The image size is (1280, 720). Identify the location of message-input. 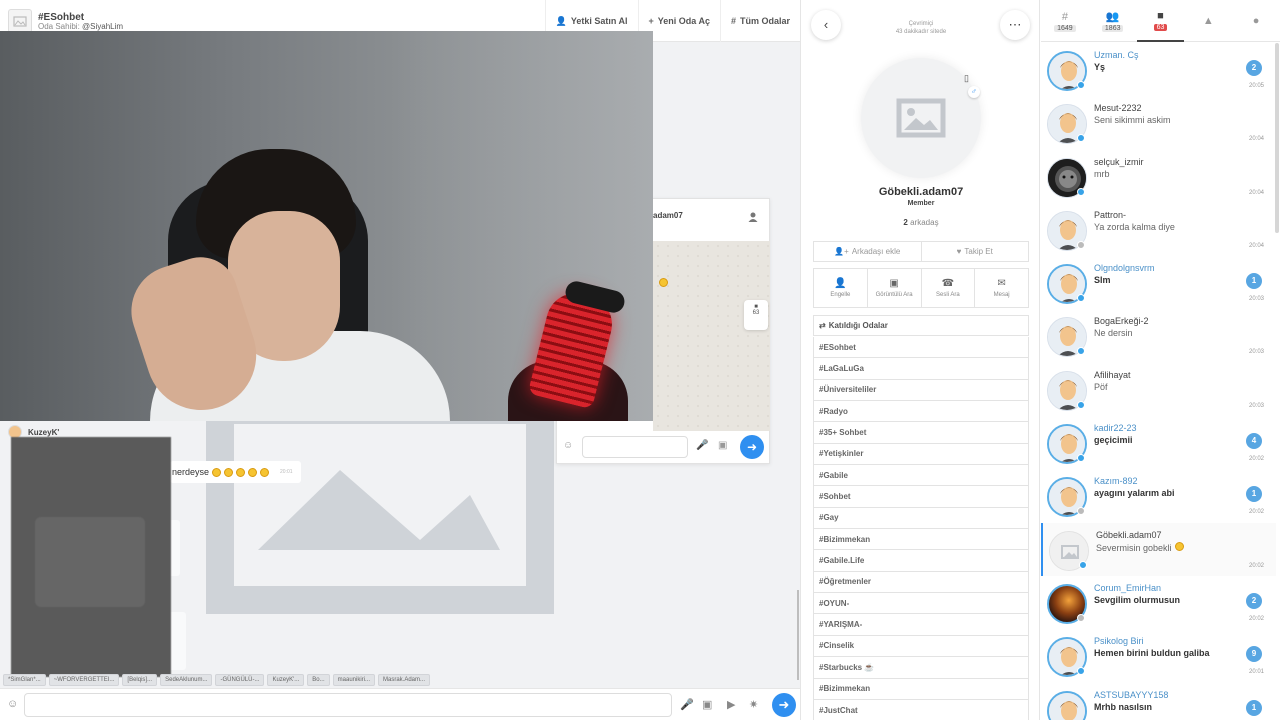
(348, 705).